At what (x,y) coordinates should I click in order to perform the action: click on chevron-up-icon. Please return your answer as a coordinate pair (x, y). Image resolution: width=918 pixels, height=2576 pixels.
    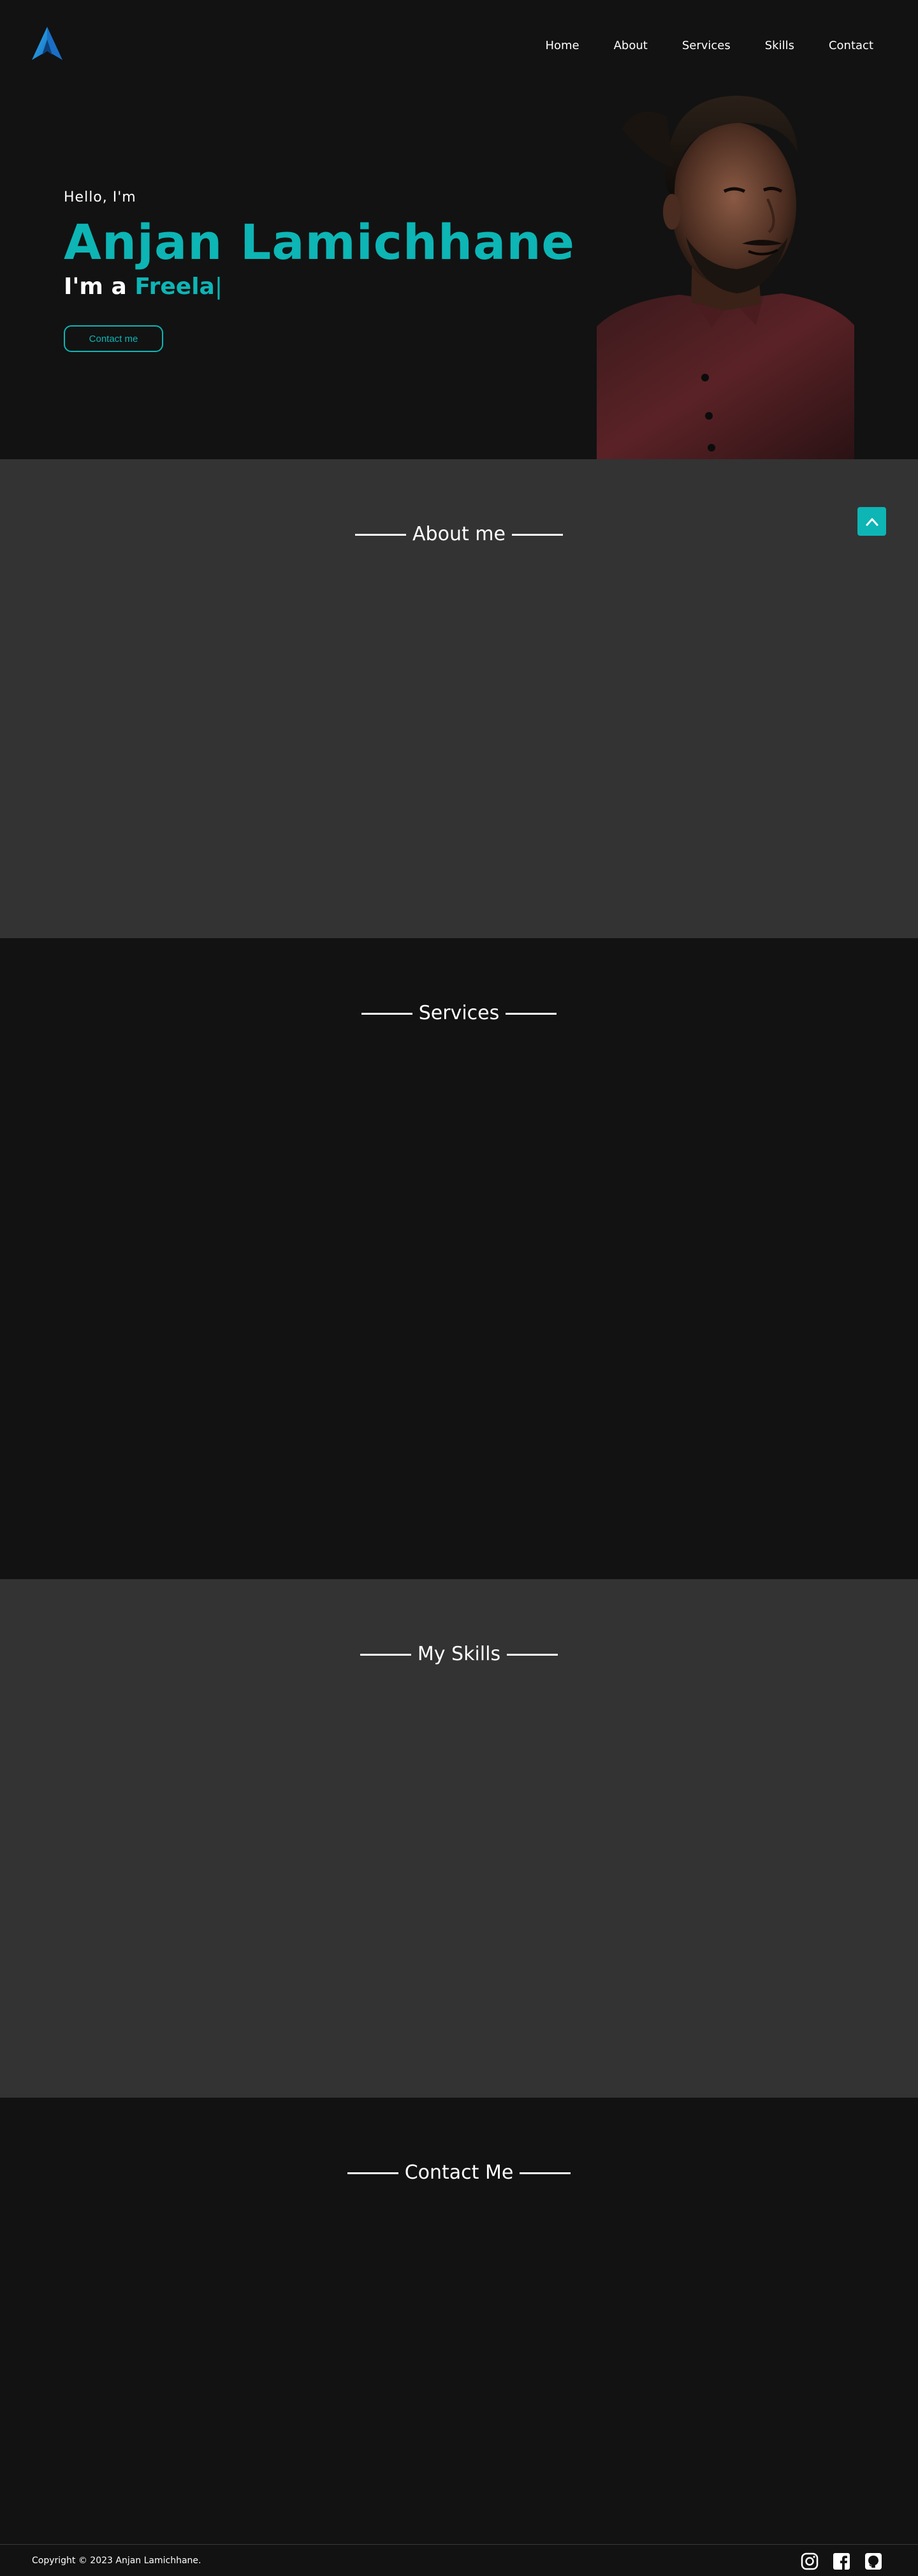
    Looking at the image, I should click on (872, 522).